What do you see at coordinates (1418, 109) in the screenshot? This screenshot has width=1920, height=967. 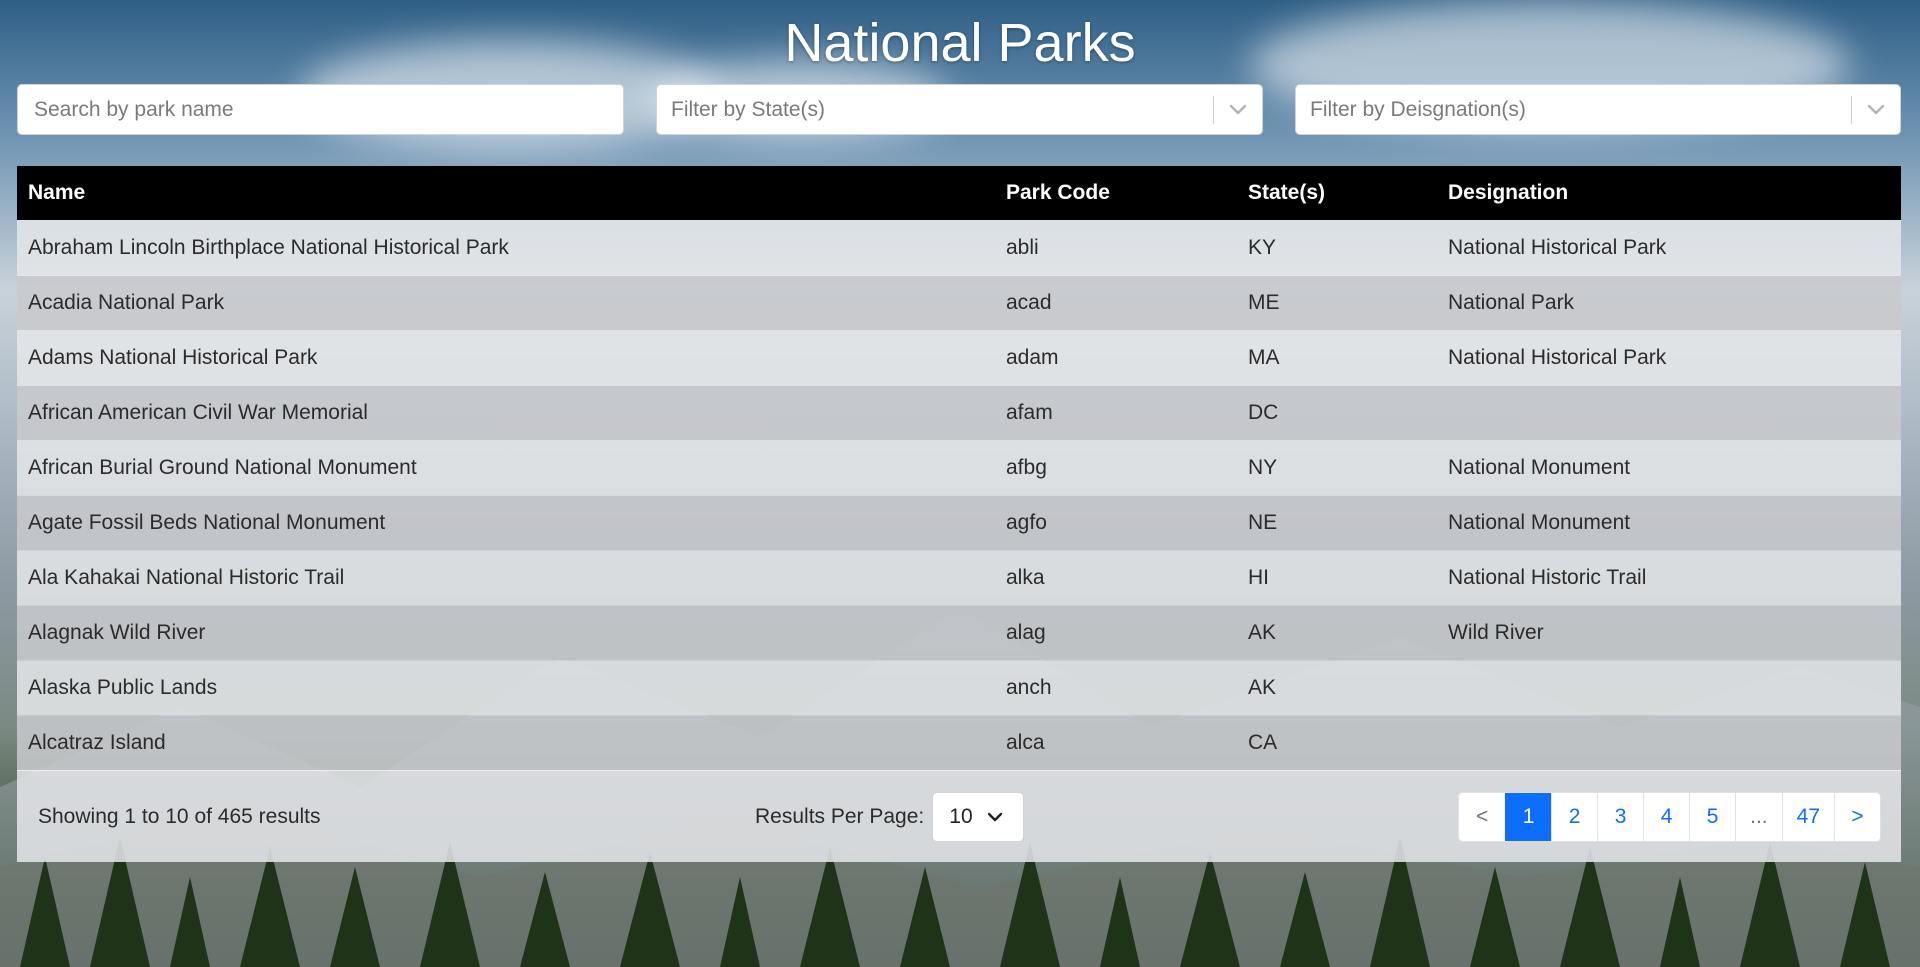 I see `designation-filter-placeholder: Filter by Deisgnation(s)` at bounding box center [1418, 109].